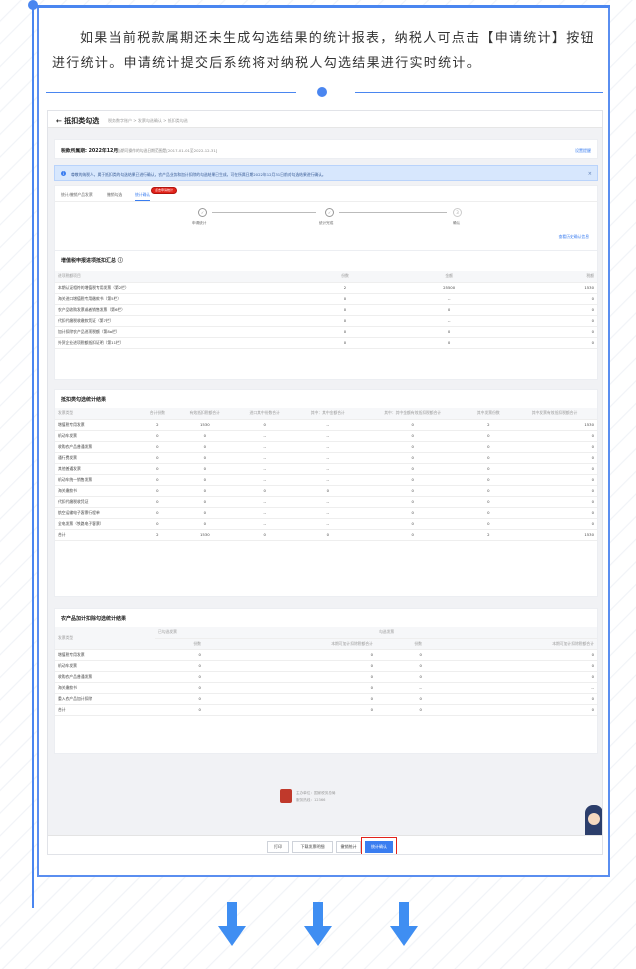  What do you see at coordinates (326, 502) in the screenshot?
I see `table-row: 代扣代缴税收凭证 0 0 -- -- 0 0 0` at bounding box center [326, 502].